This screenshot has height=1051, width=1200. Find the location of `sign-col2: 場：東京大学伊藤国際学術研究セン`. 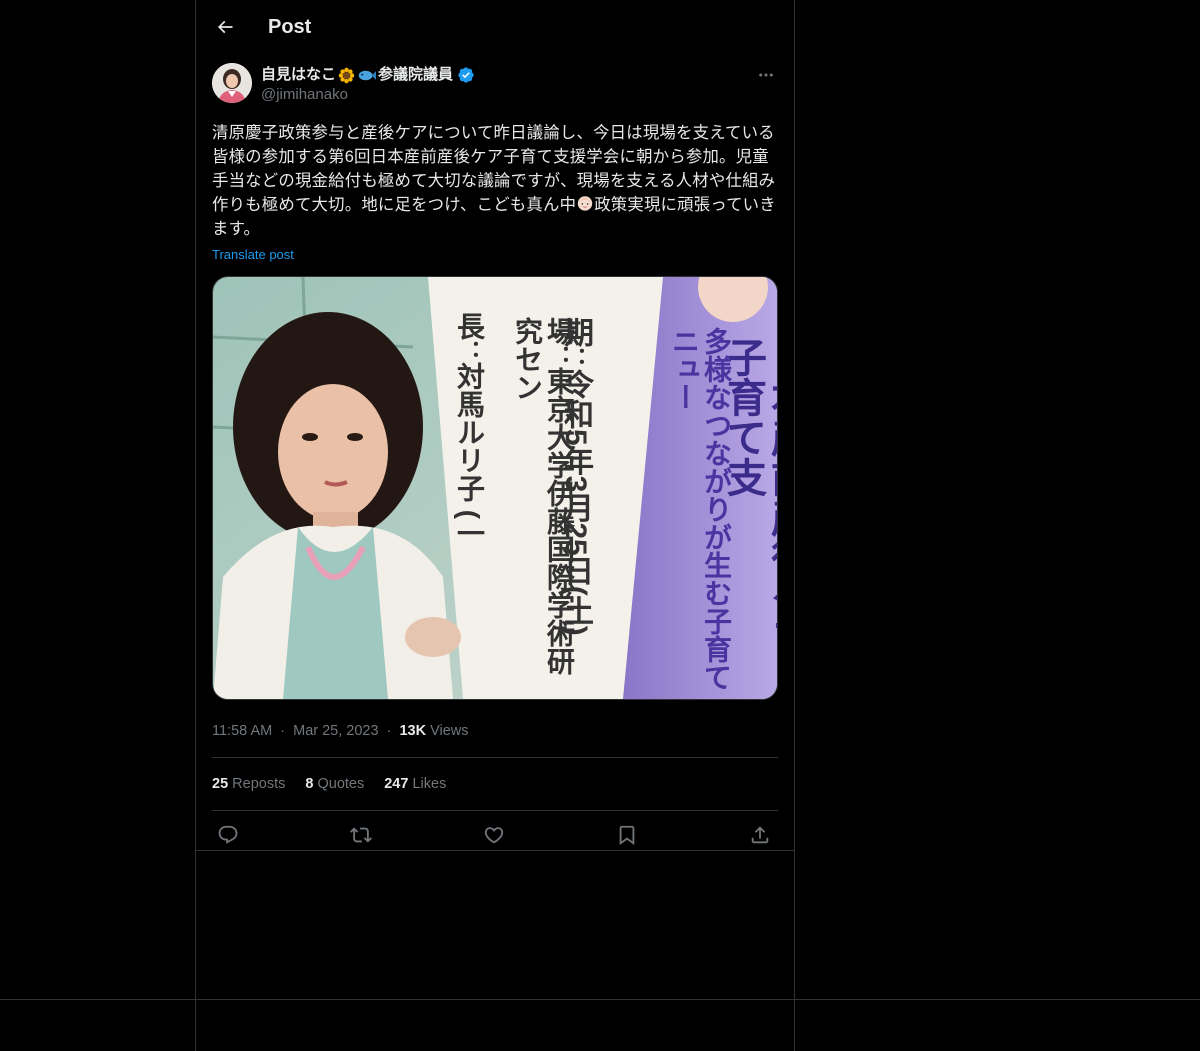

sign-col2: 場：東京大学伊藤国際学術研究セン is located at coordinates (543, 496).